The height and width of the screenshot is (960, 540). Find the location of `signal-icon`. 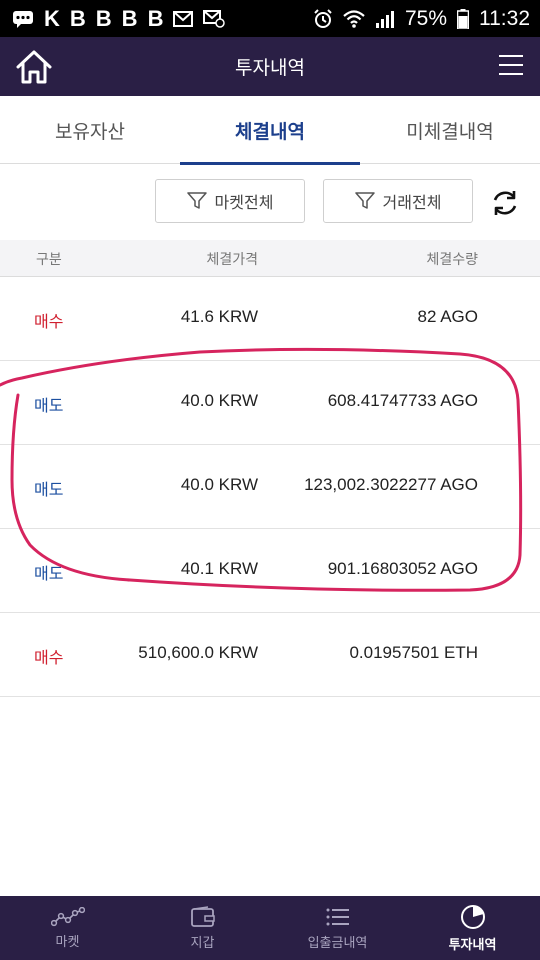

signal-icon is located at coordinates (384, 19).